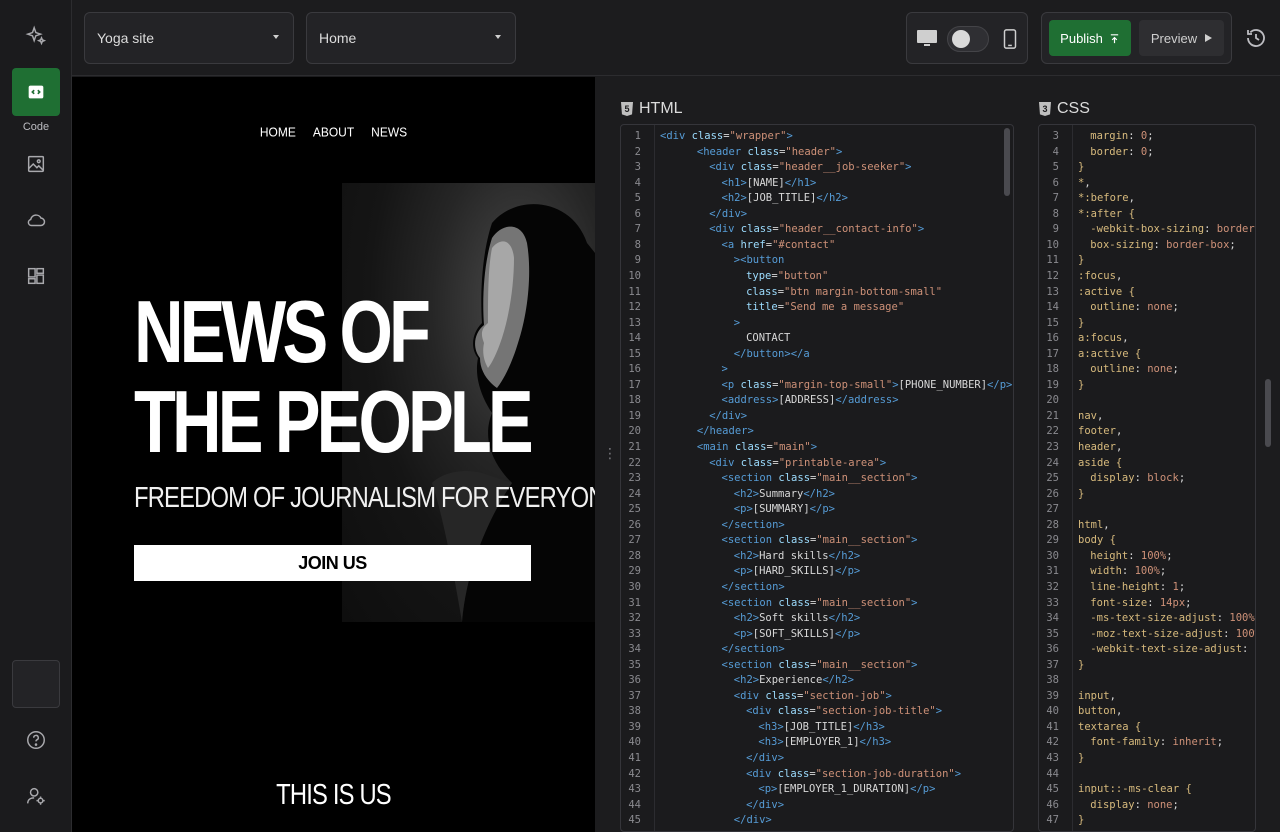 The height and width of the screenshot is (832, 1280). Describe the element at coordinates (1147, 386) in the screenshot. I see `code-line: 19}` at that location.